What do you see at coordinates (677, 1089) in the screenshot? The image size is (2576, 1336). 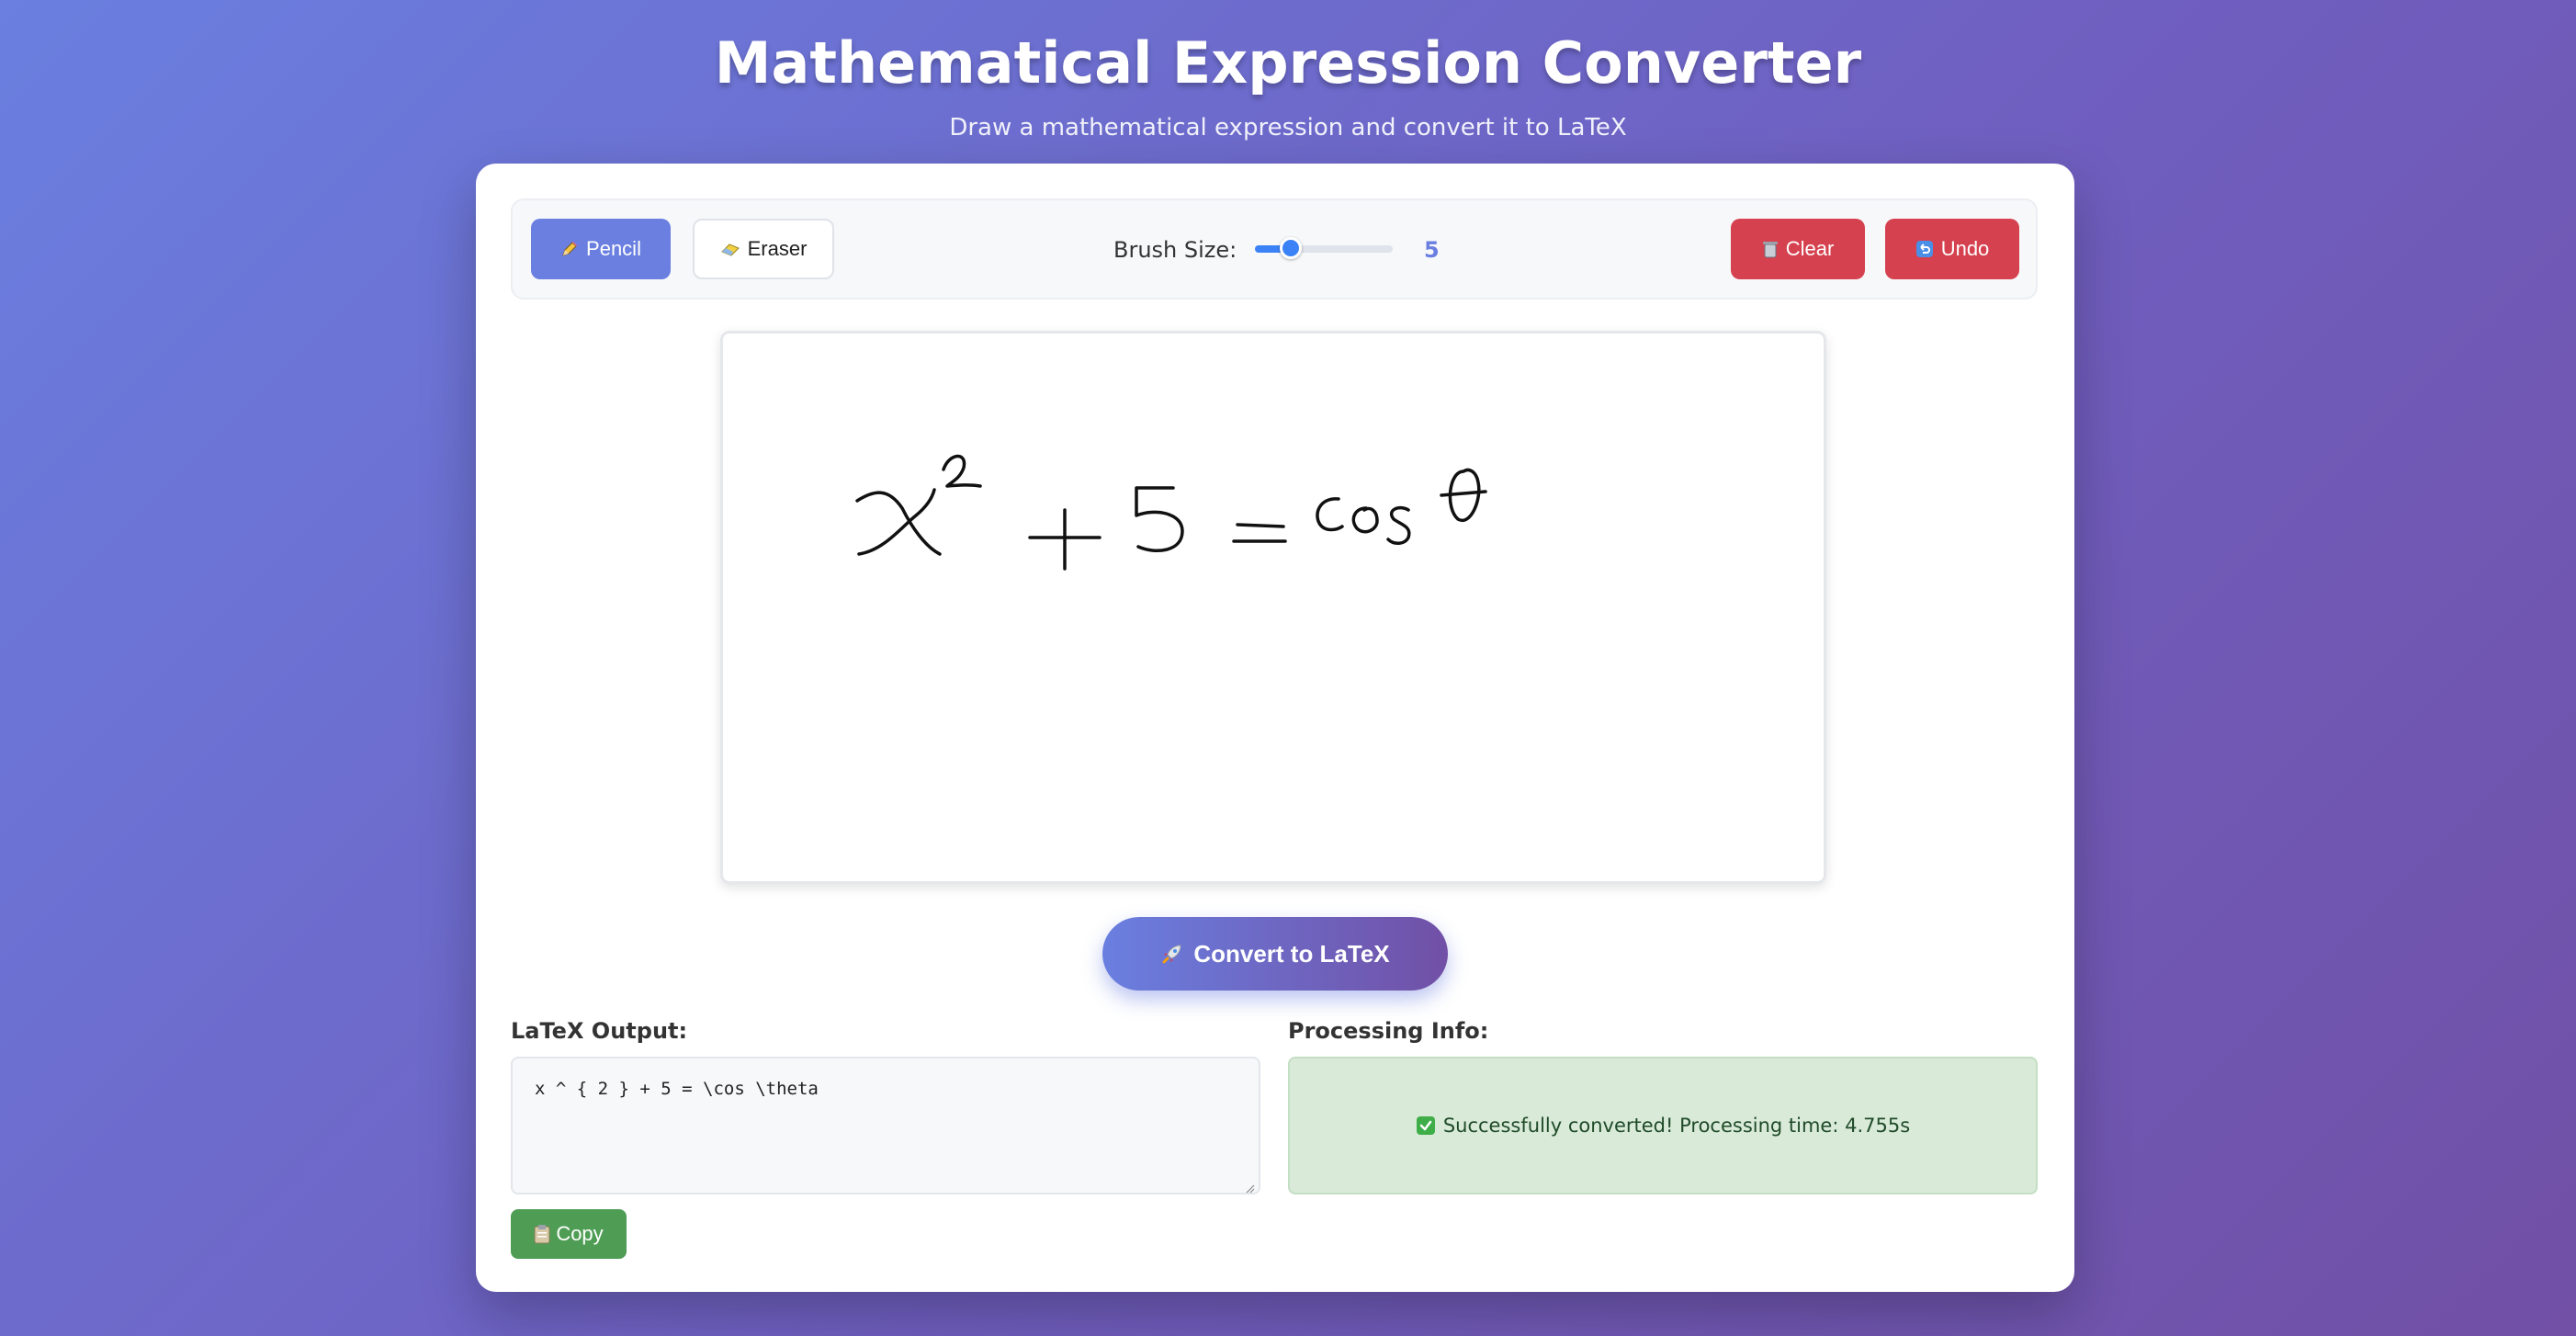 I see `latex-output-text: x ^ { 2 } + 5 = \cos \theta` at bounding box center [677, 1089].